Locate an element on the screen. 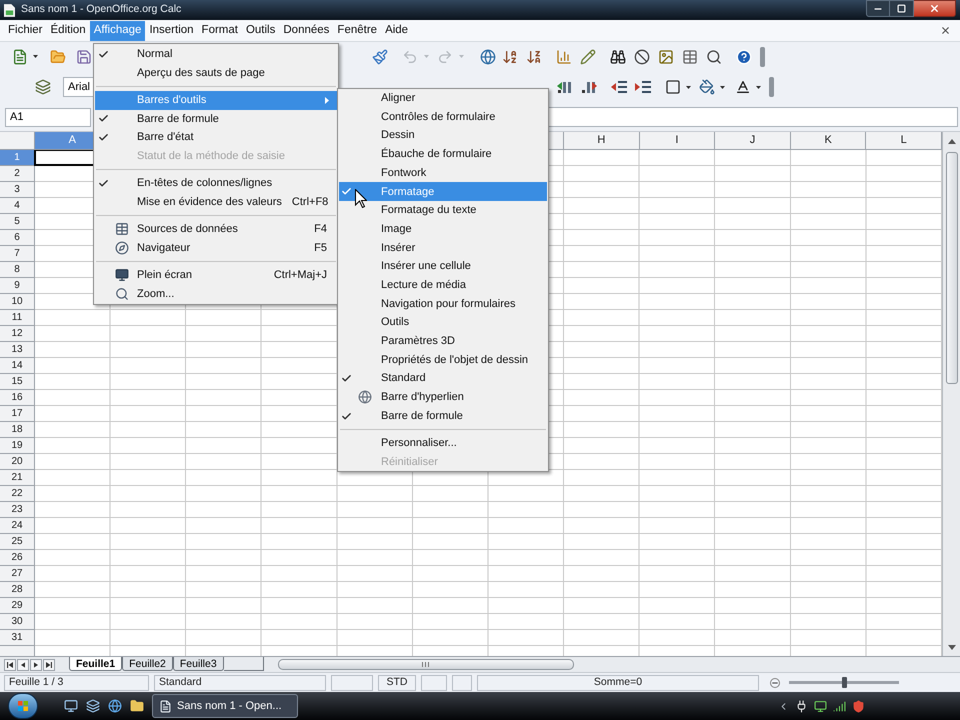 The width and height of the screenshot is (960, 720). menu-item: Propriétés de l'objet de dessin is located at coordinates (443, 360).